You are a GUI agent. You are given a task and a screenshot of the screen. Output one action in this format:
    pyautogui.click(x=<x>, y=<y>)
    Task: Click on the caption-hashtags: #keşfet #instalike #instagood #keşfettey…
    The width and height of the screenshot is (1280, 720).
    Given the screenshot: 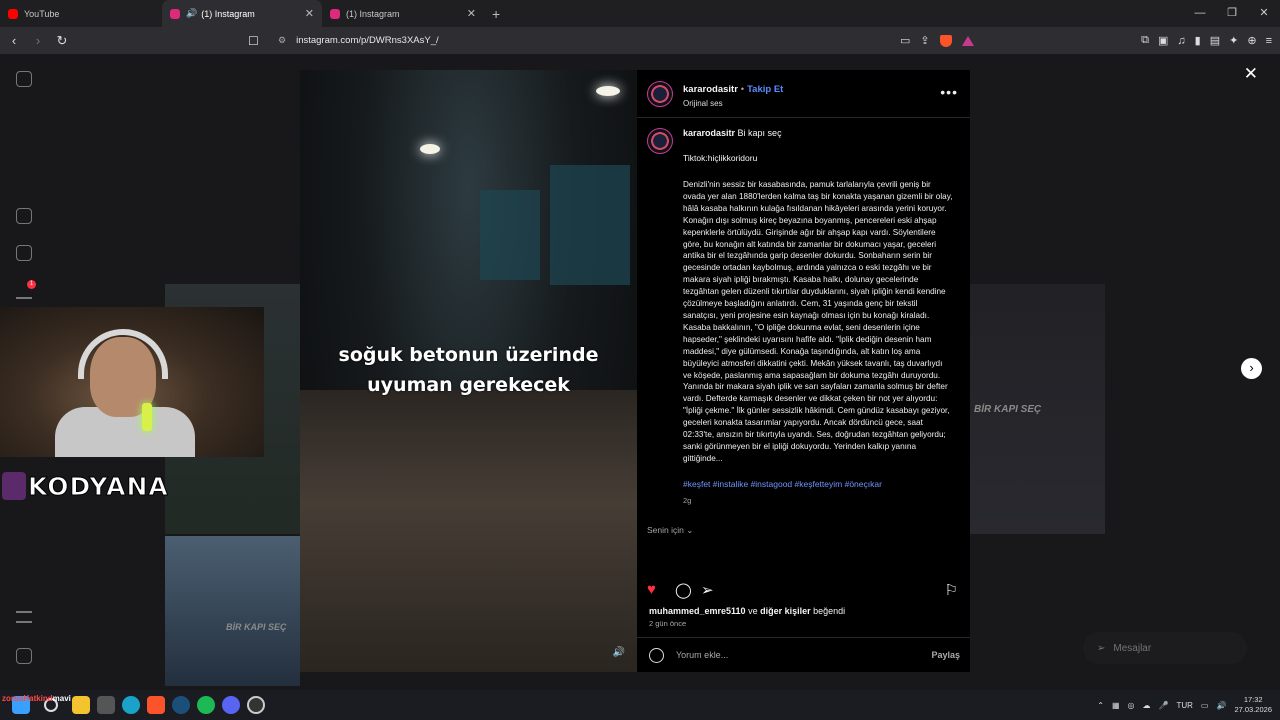 What is the action you would take?
    pyautogui.click(x=818, y=484)
    